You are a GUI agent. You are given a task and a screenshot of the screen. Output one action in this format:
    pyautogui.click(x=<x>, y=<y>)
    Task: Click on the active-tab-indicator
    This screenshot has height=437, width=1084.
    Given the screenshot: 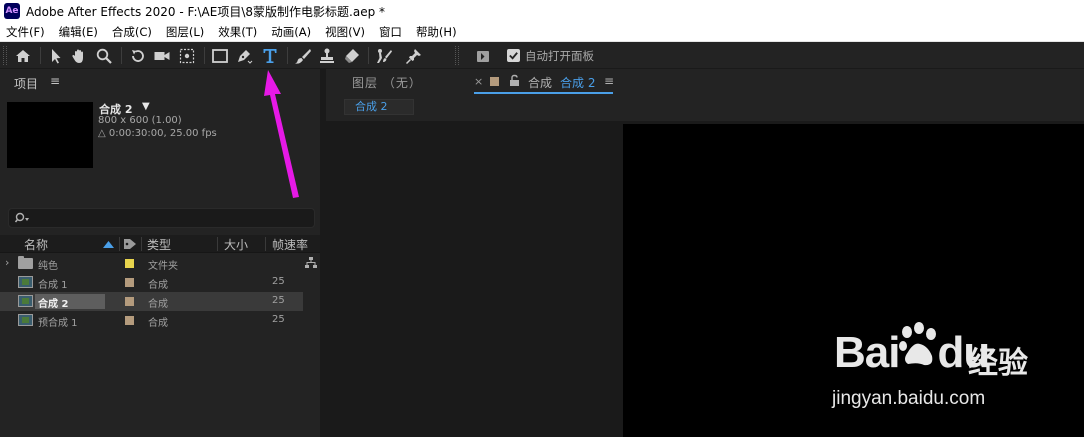 What is the action you would take?
    pyautogui.click(x=543, y=93)
    